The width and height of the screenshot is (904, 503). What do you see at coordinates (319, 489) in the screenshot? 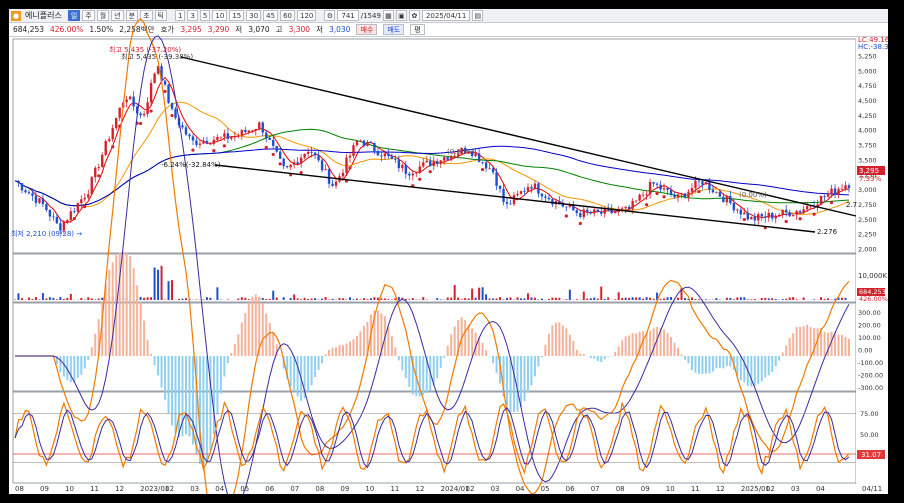
I see `x-axis-label: 08` at bounding box center [319, 489].